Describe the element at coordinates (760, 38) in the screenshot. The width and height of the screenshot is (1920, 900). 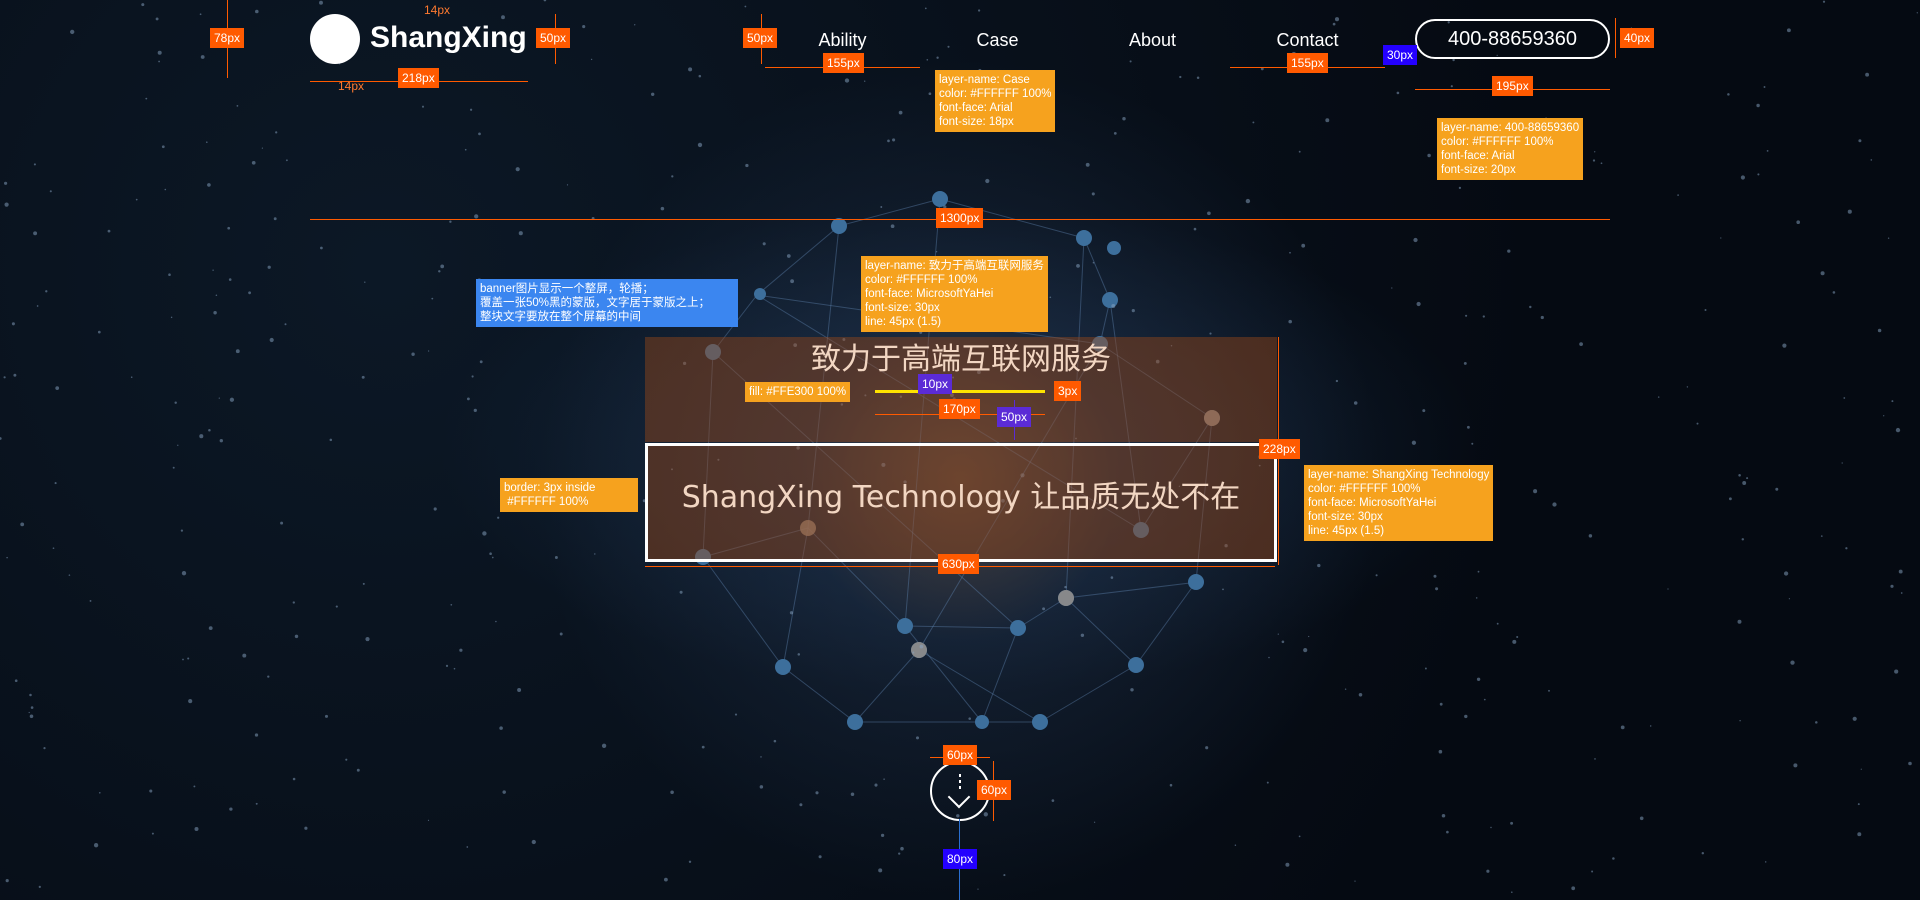
I see `measure-tag: 50px` at that location.